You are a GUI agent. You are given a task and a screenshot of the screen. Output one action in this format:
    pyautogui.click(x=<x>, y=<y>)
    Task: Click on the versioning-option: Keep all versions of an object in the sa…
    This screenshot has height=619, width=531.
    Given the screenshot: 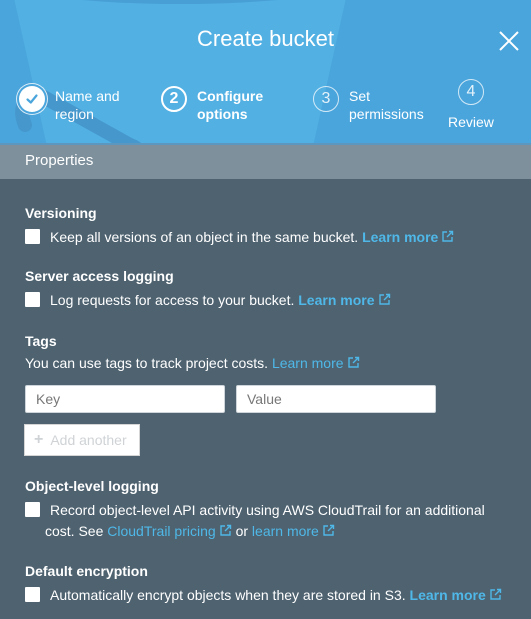 What is the action you would take?
    pyautogui.click(x=270, y=237)
    